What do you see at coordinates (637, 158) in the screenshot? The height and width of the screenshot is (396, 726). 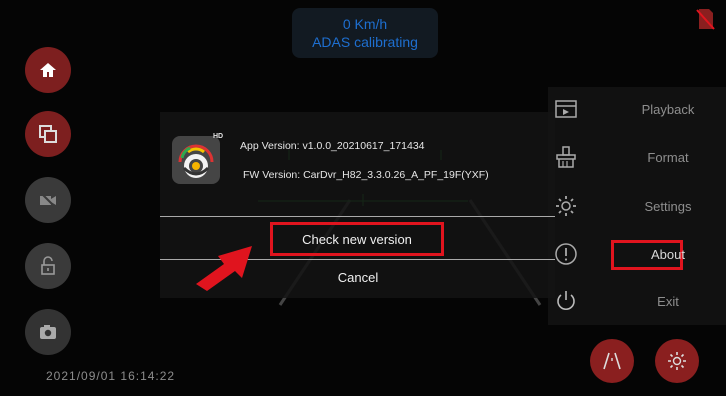 I see `menu-item-format: Format` at bounding box center [637, 158].